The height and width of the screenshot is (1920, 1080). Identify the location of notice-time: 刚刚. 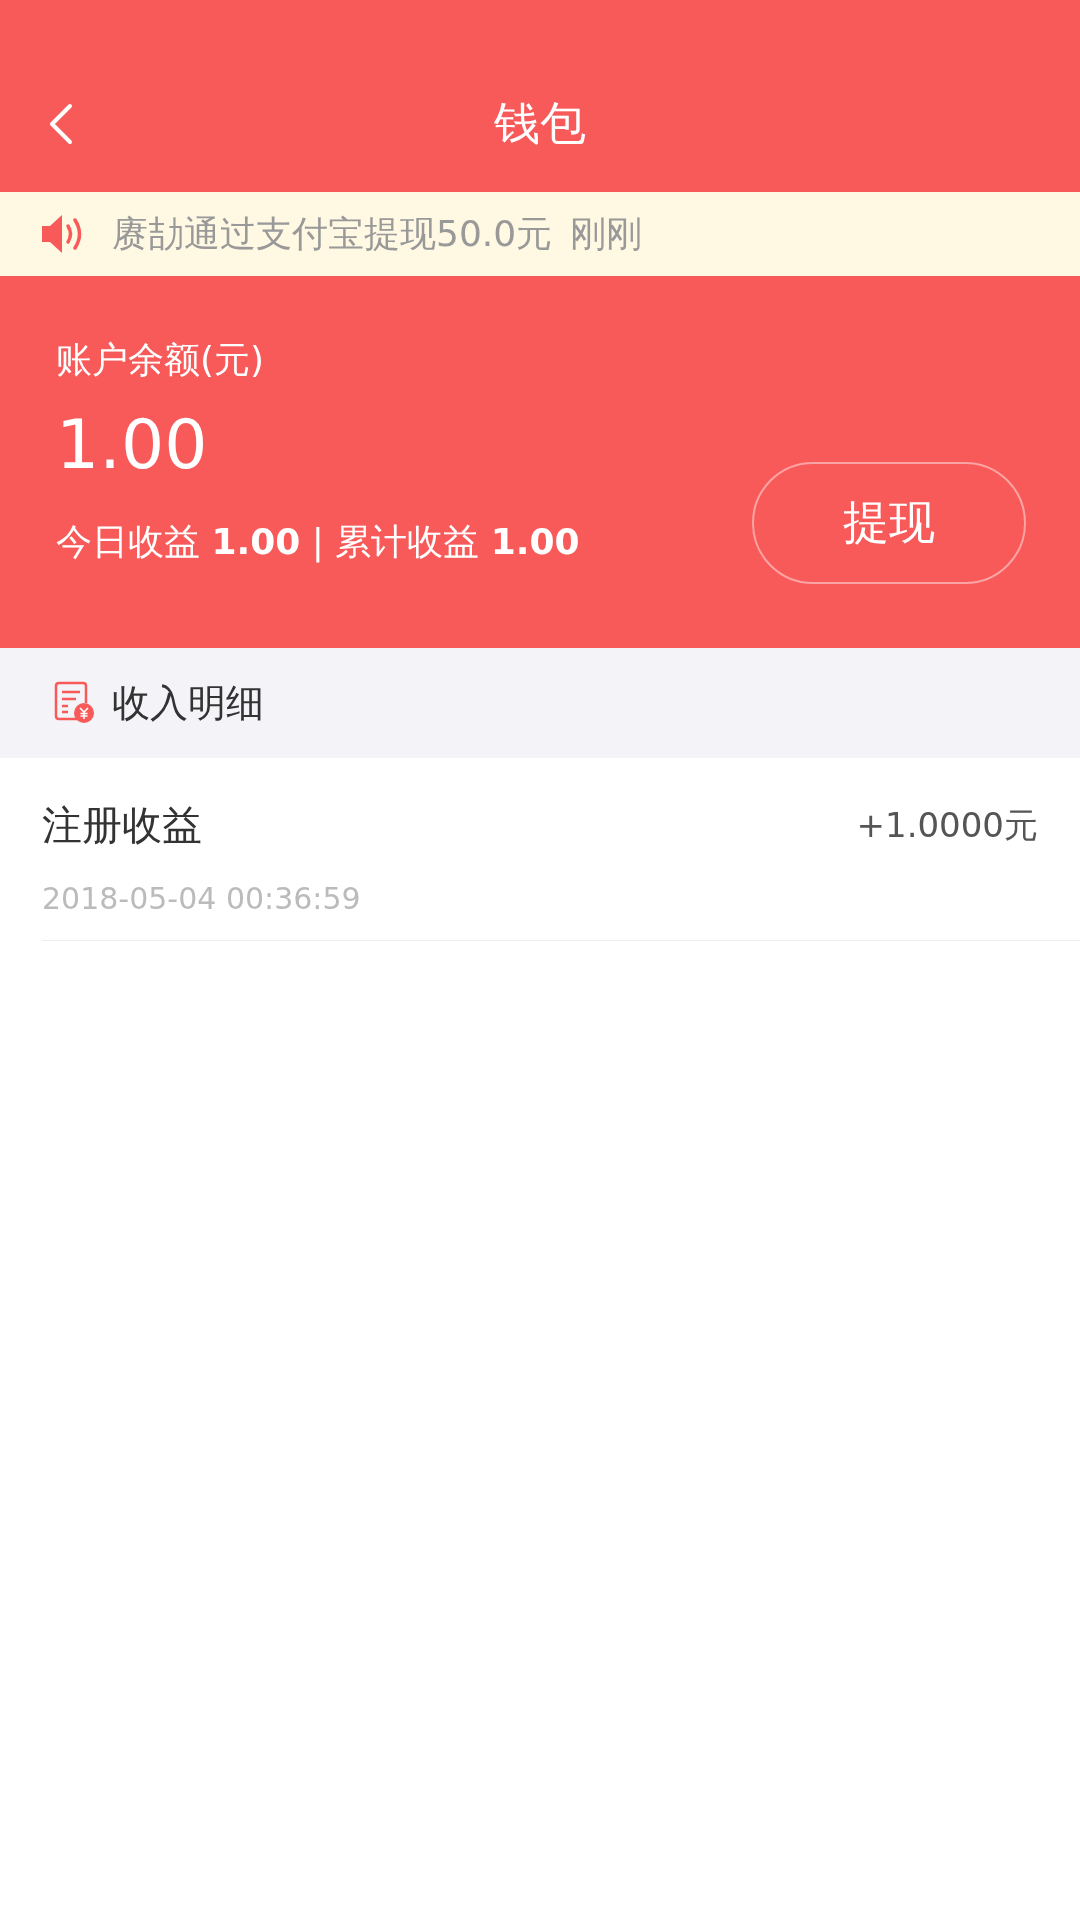
(606, 233).